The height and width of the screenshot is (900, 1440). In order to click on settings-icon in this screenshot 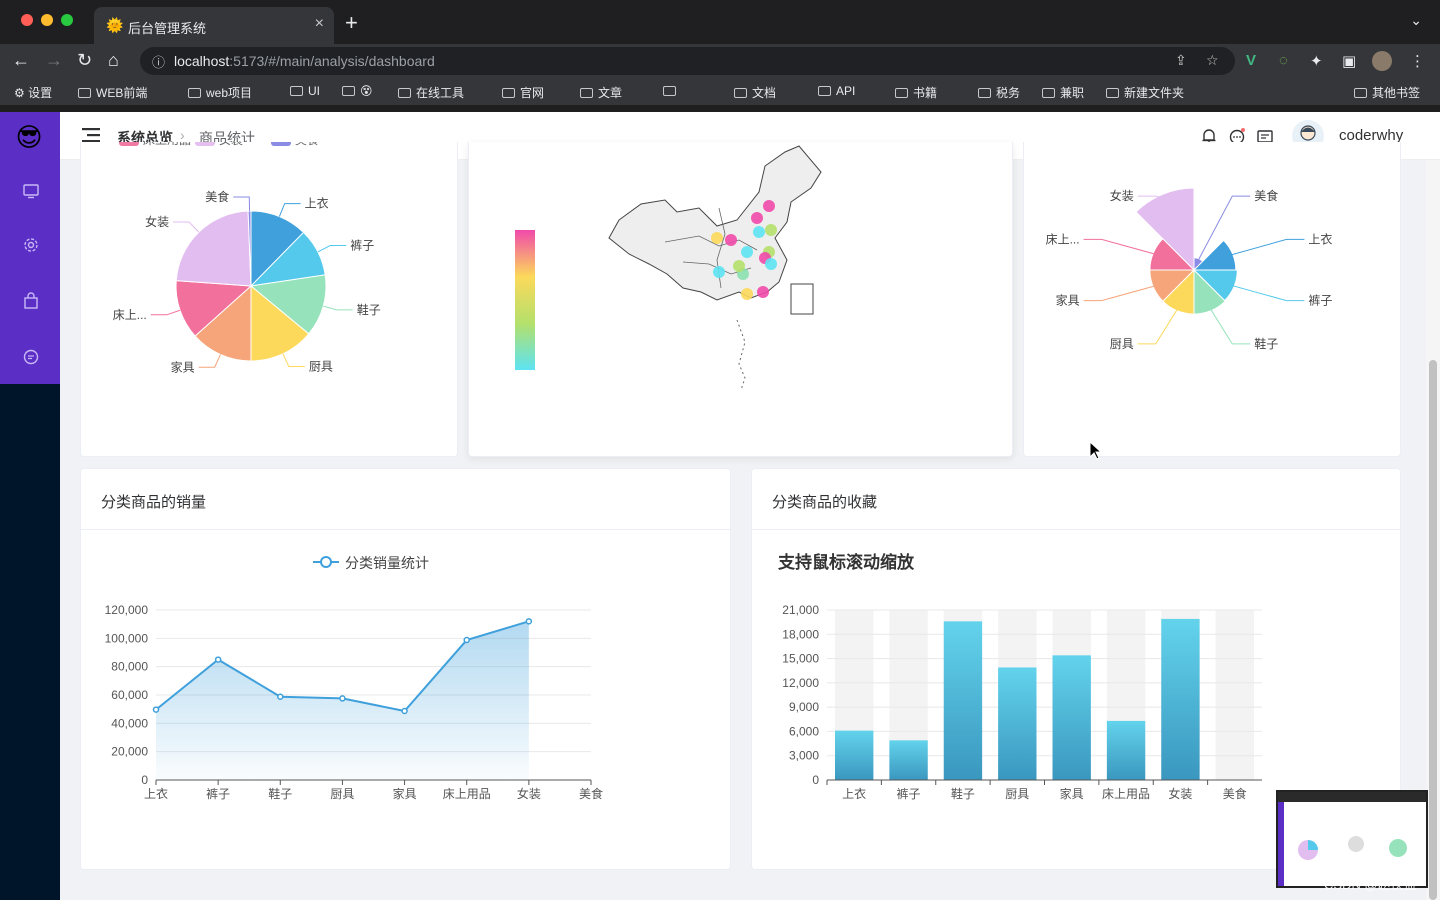, I will do `click(31, 245)`.